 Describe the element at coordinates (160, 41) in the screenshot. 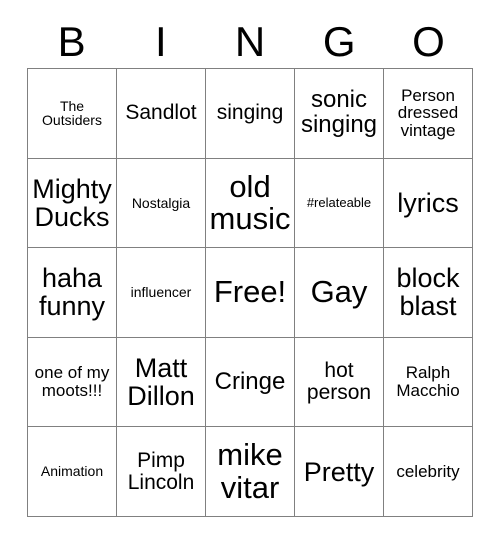

I see `bingo-header-letter-i: I` at that location.